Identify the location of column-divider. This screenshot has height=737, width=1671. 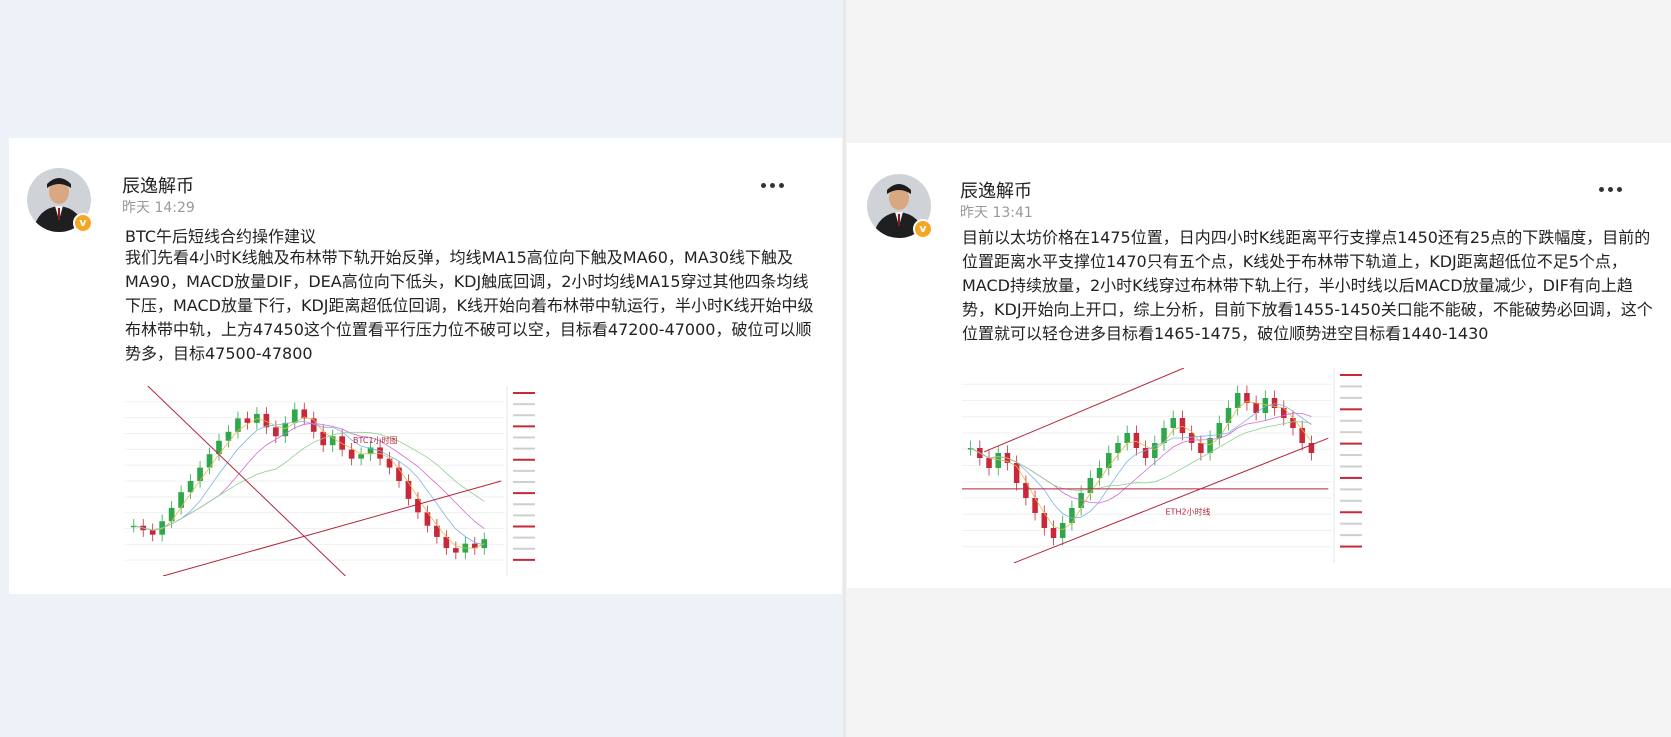
(844, 368).